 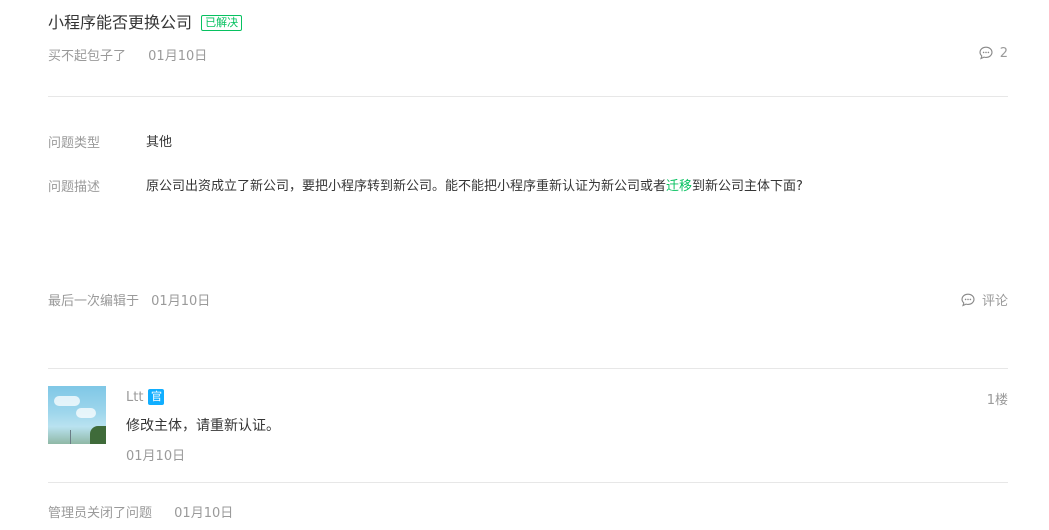 I want to click on last-edited: 最后一次编辑于 01月10日, so click(x=129, y=299).